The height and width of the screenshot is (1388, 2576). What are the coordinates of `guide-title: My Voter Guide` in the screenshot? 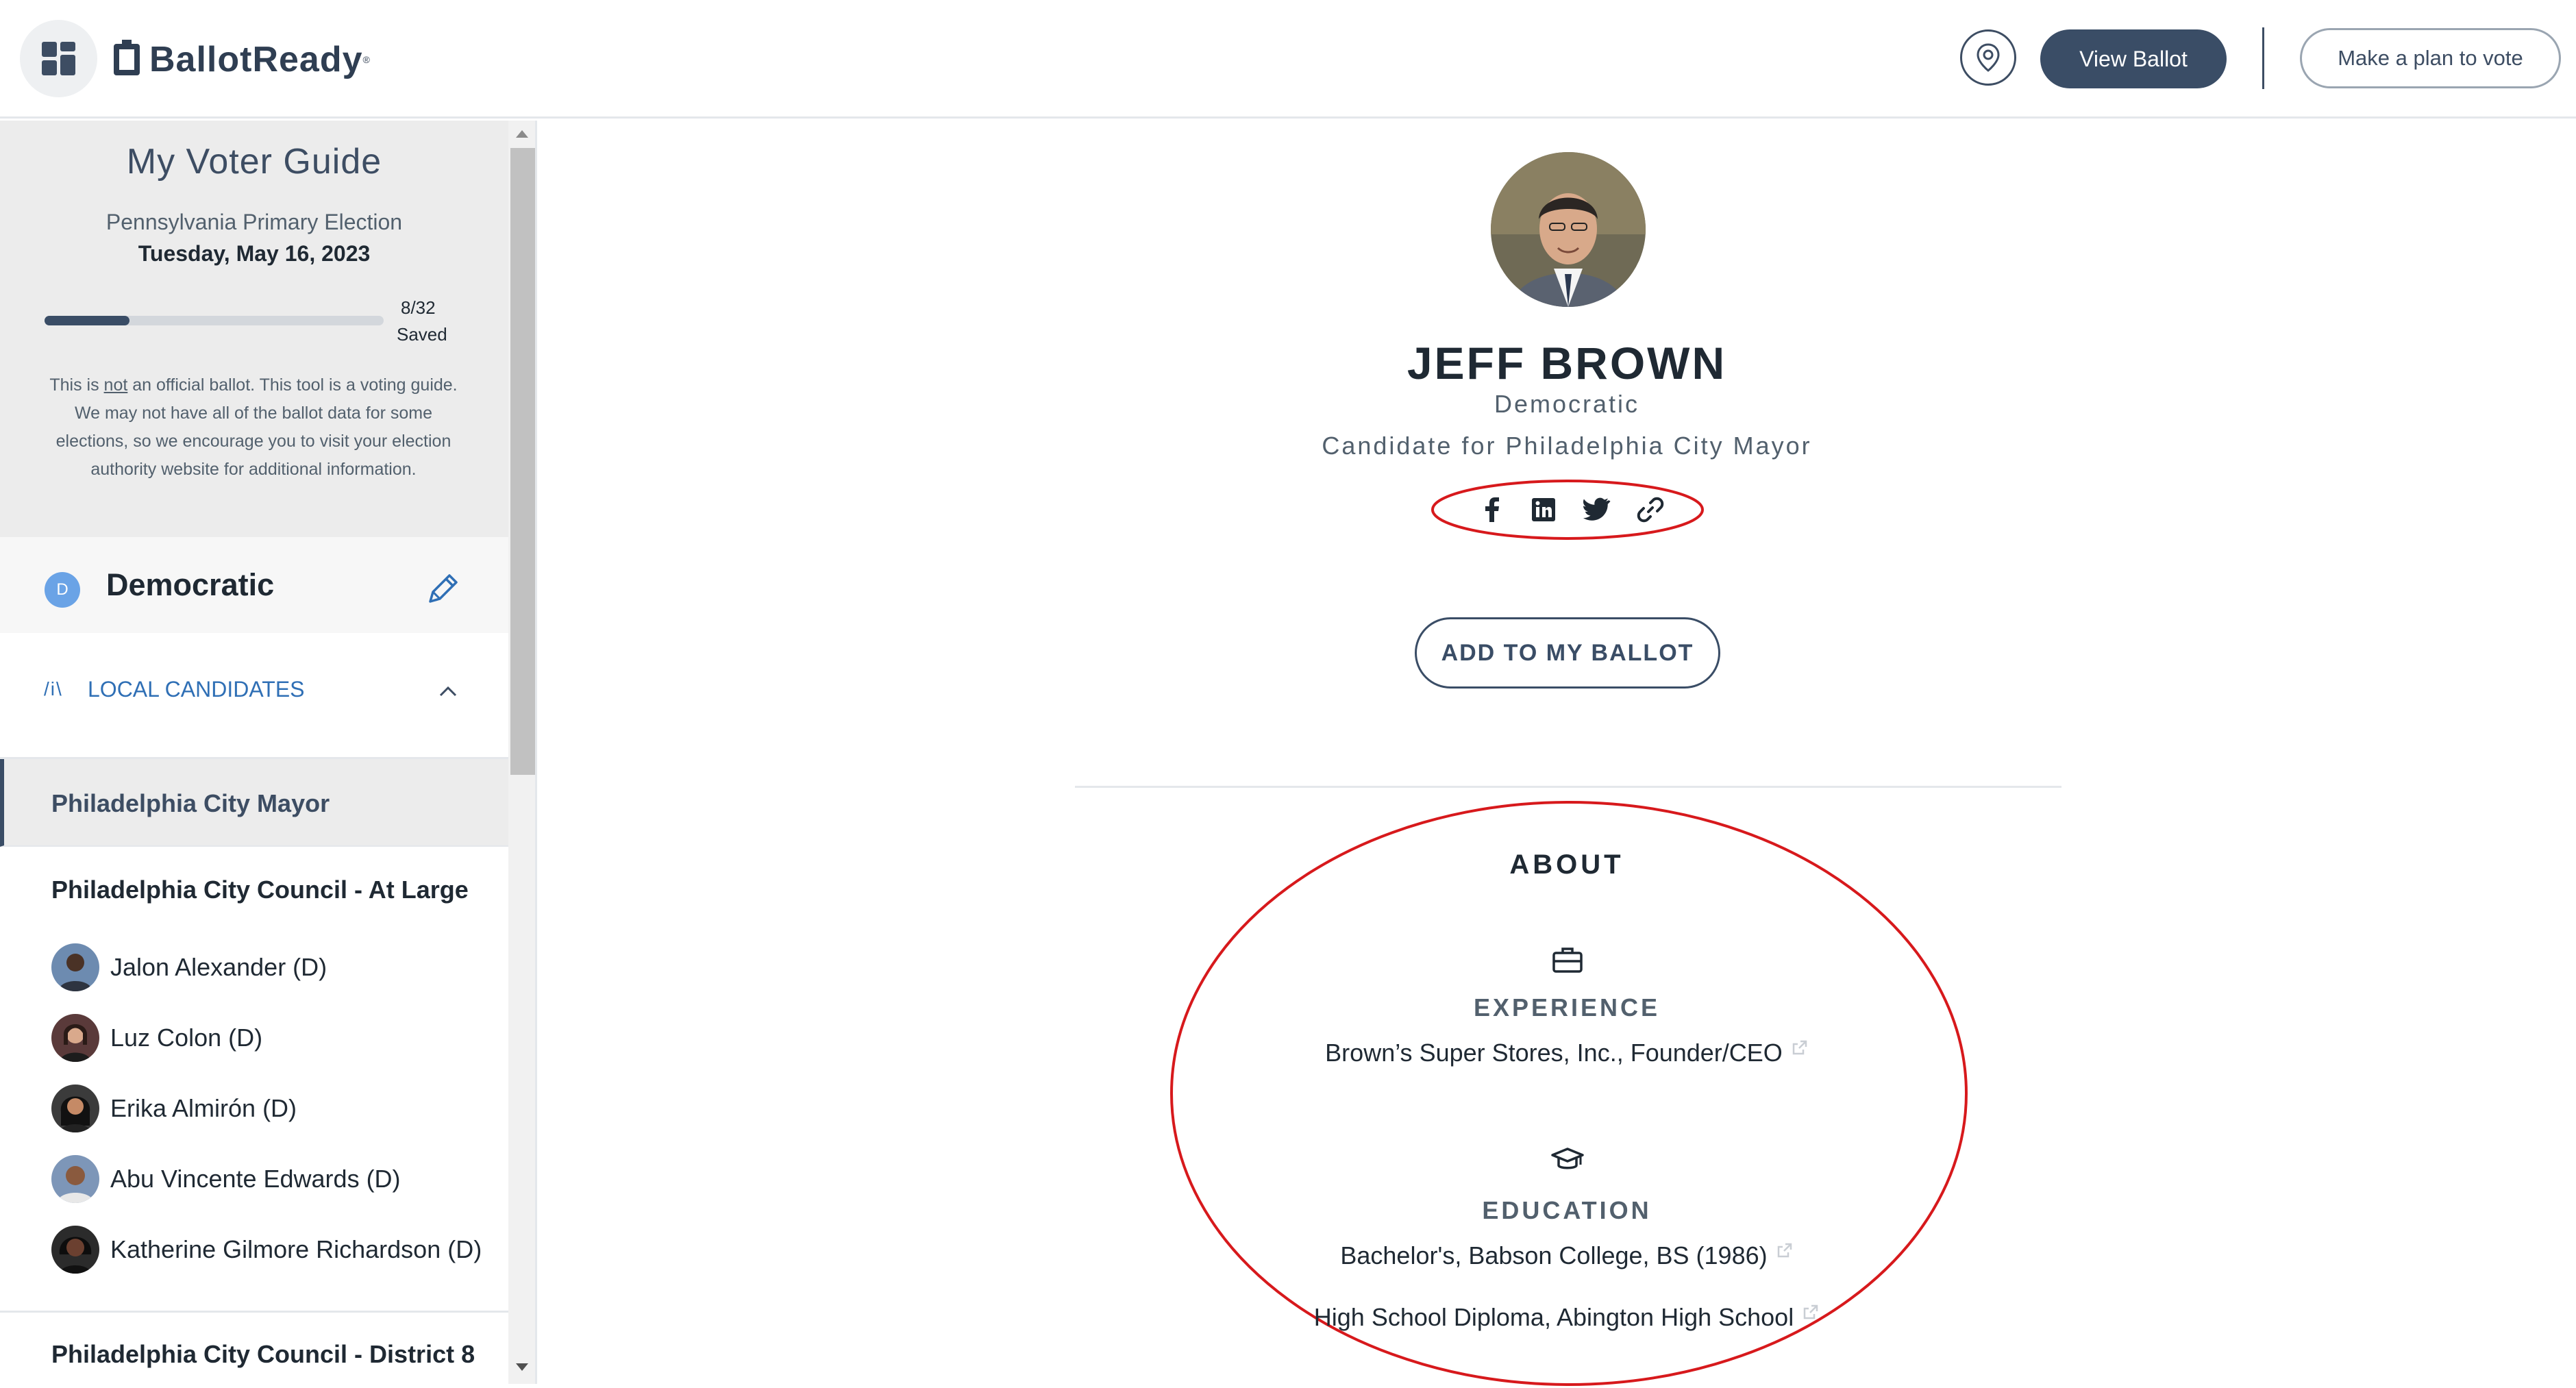 It's located at (254, 162).